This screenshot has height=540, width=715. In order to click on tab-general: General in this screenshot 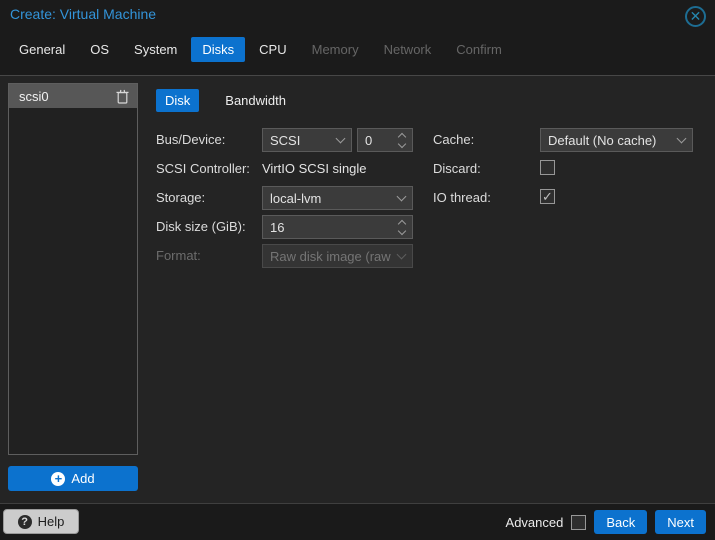, I will do `click(42, 49)`.